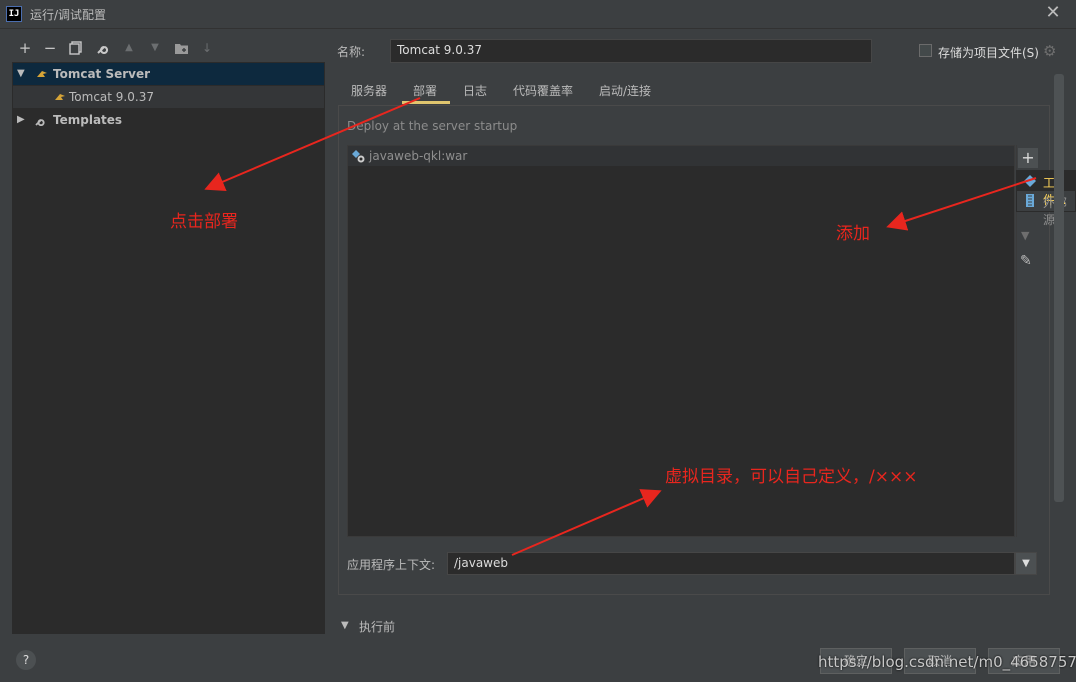  Describe the element at coordinates (961, 204) in the screenshot. I see `arrow-to-add-menu` at that location.